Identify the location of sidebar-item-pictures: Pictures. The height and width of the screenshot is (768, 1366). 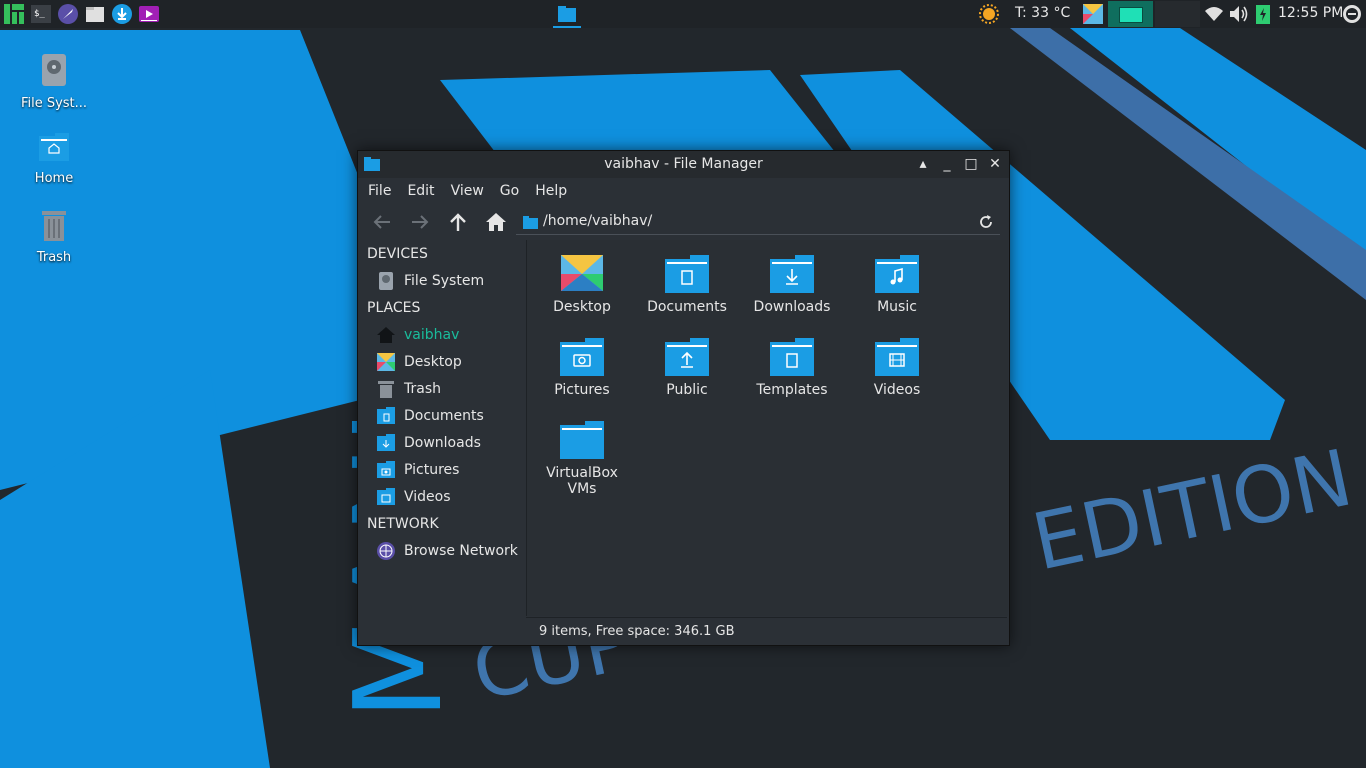
(449, 470).